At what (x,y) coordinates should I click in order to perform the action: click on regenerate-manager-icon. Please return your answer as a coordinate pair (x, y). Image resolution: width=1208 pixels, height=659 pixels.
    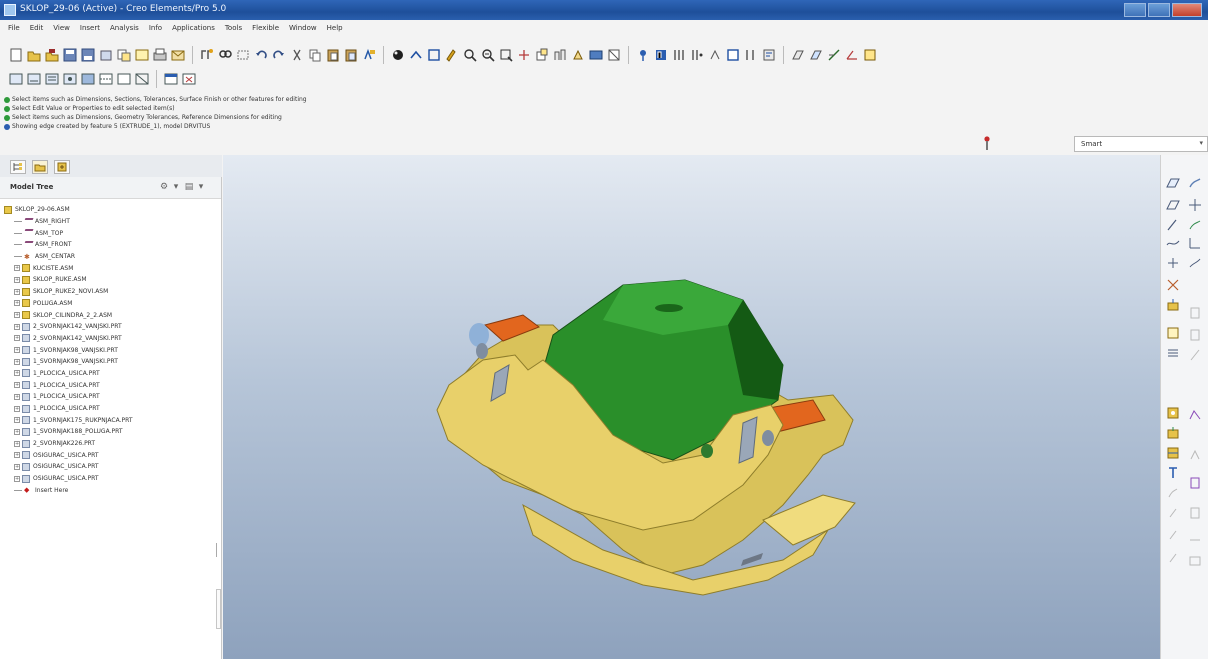
    Looking at the image, I should click on (369, 55).